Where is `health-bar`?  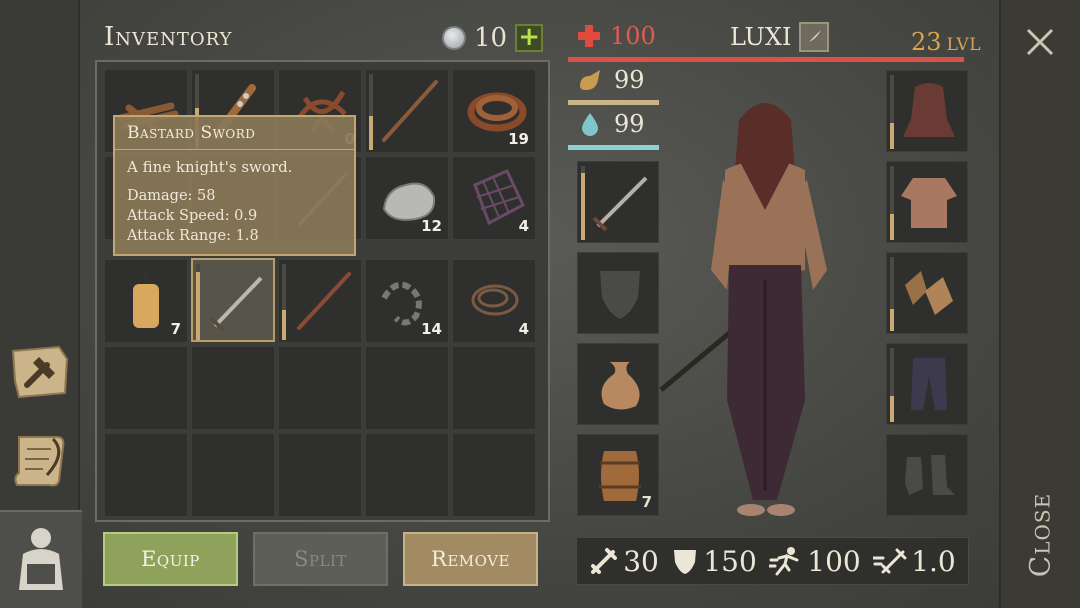
health-bar is located at coordinates (766, 59).